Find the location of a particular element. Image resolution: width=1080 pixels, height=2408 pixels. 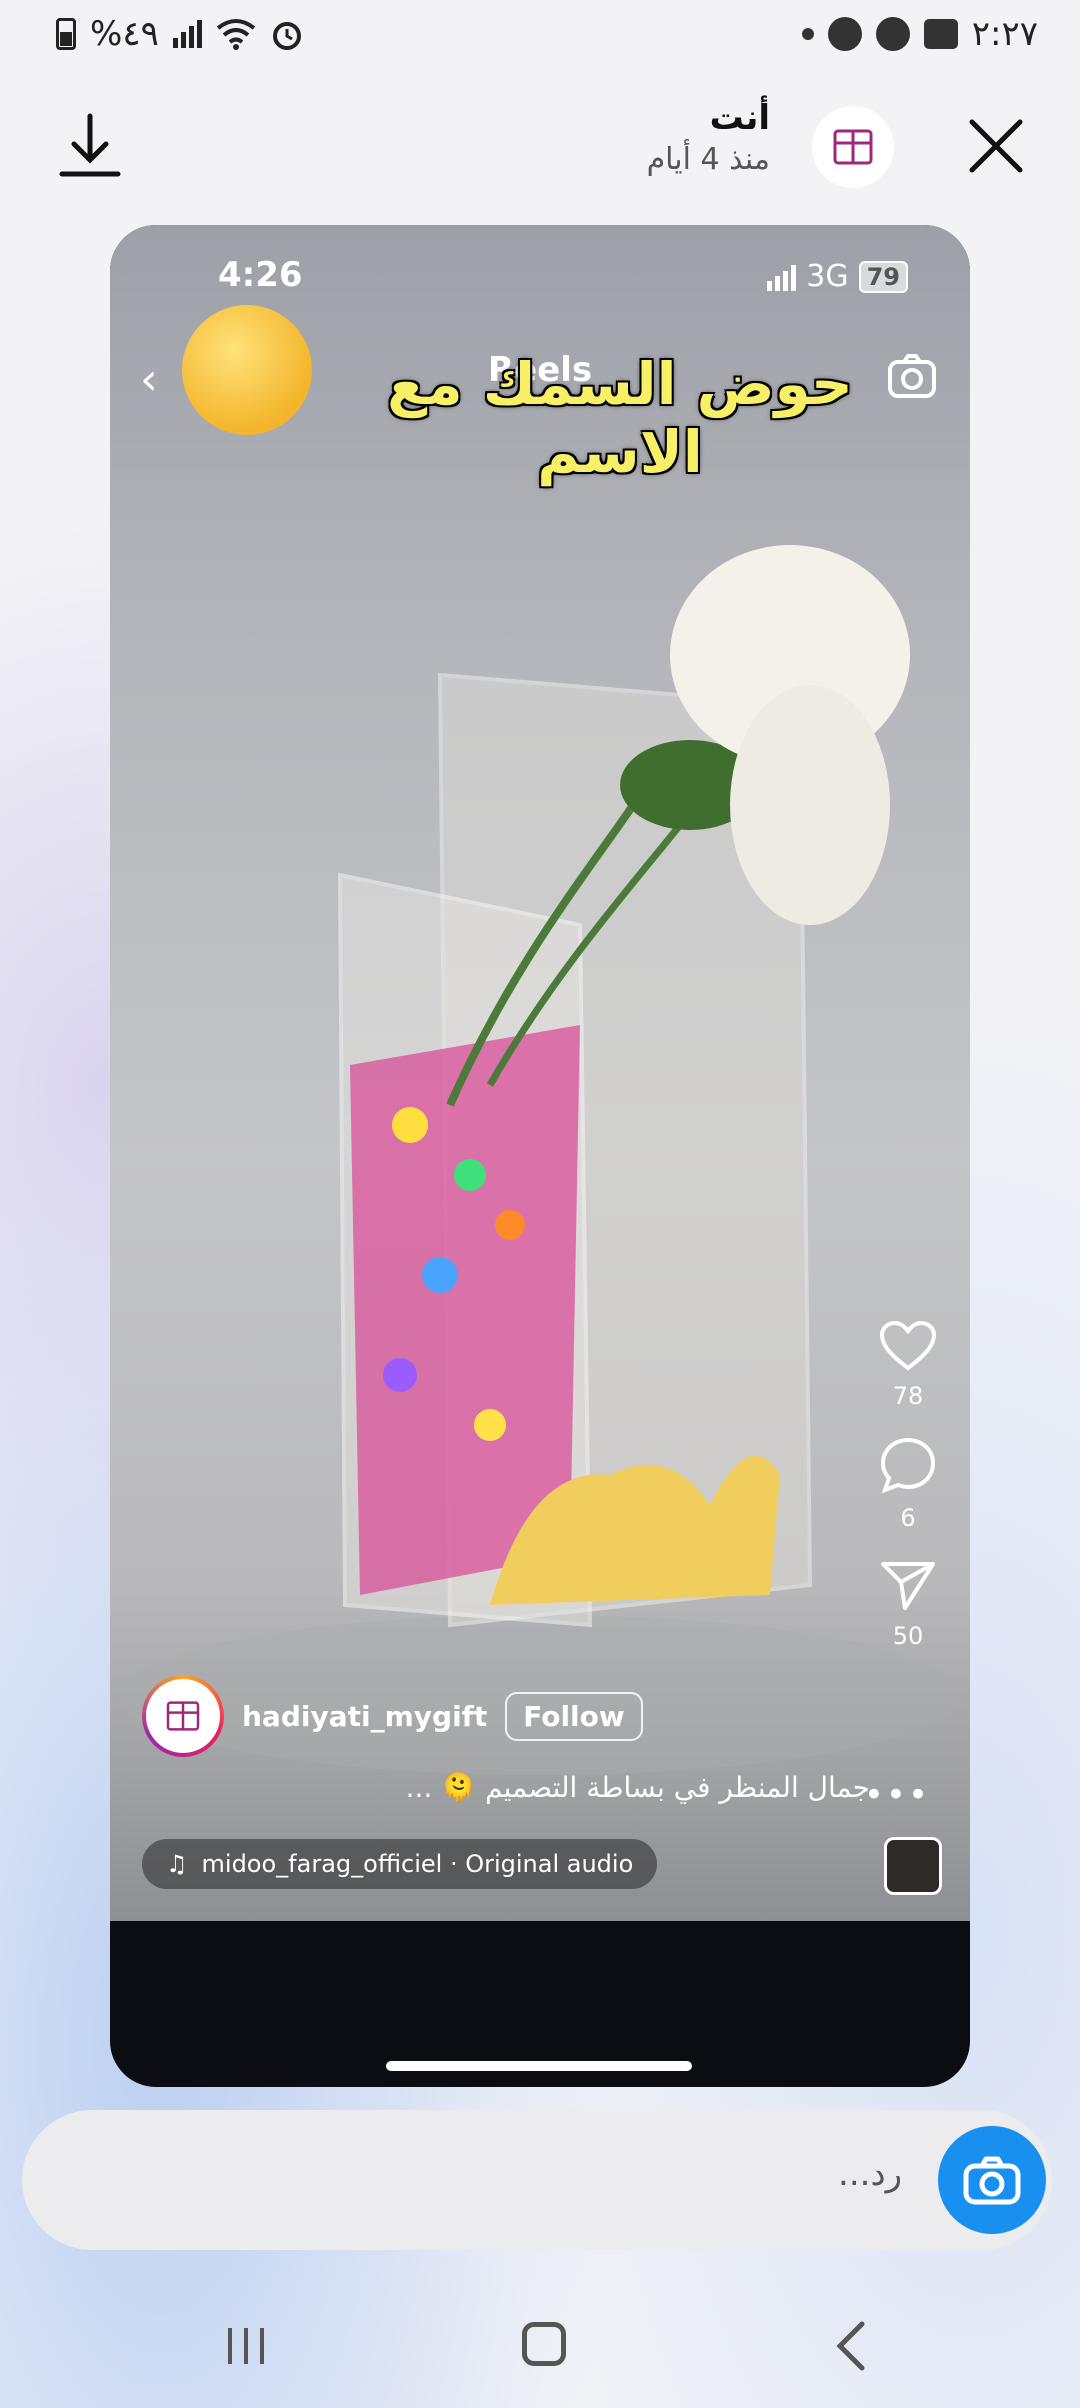

reel-overlay-title: حوض السمك مع الاسم is located at coordinates (620, 418).